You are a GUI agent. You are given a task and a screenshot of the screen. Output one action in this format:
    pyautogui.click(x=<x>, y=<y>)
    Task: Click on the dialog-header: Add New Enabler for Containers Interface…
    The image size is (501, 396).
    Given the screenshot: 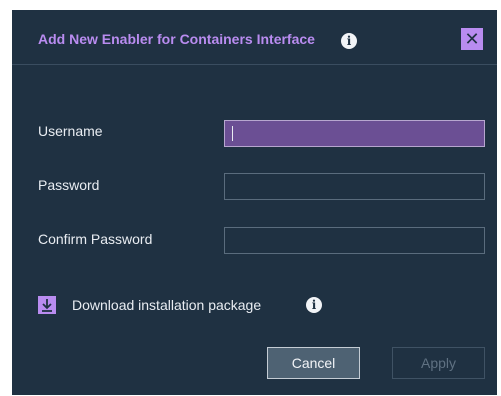 What is the action you would take?
    pyautogui.click(x=254, y=37)
    